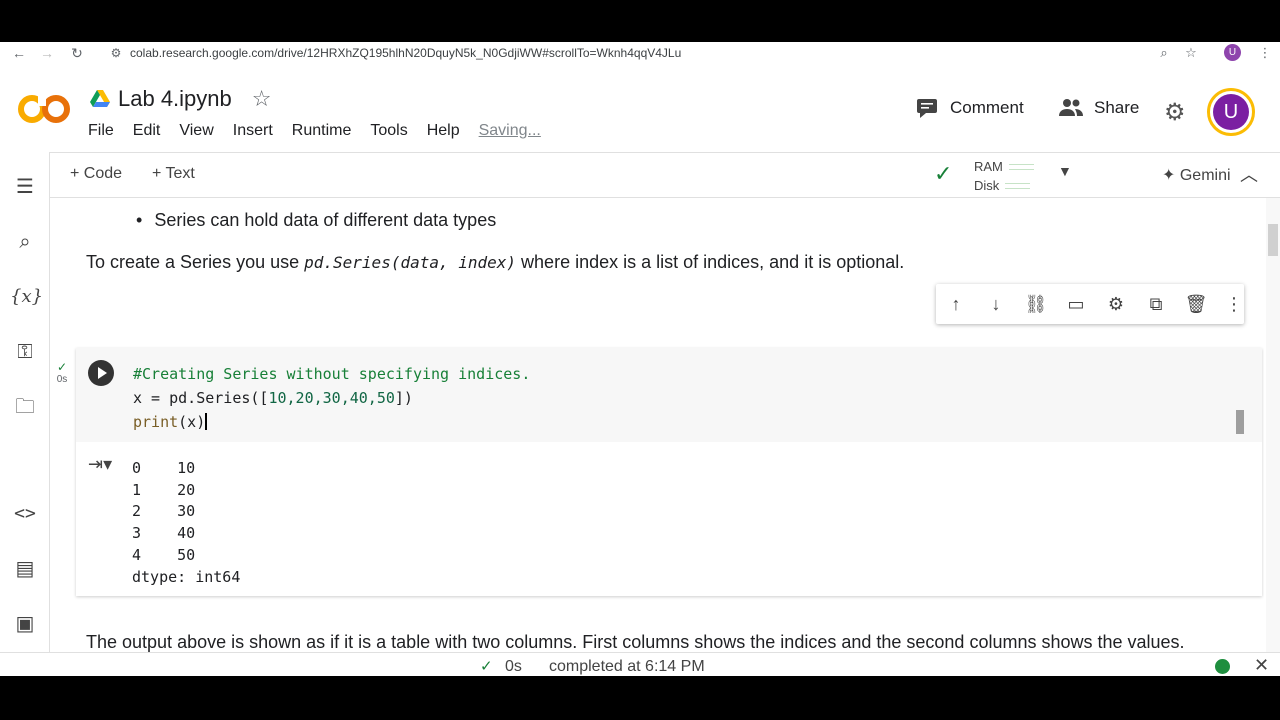  What do you see at coordinates (101, 373) in the screenshot?
I see `run-cell-button` at bounding box center [101, 373].